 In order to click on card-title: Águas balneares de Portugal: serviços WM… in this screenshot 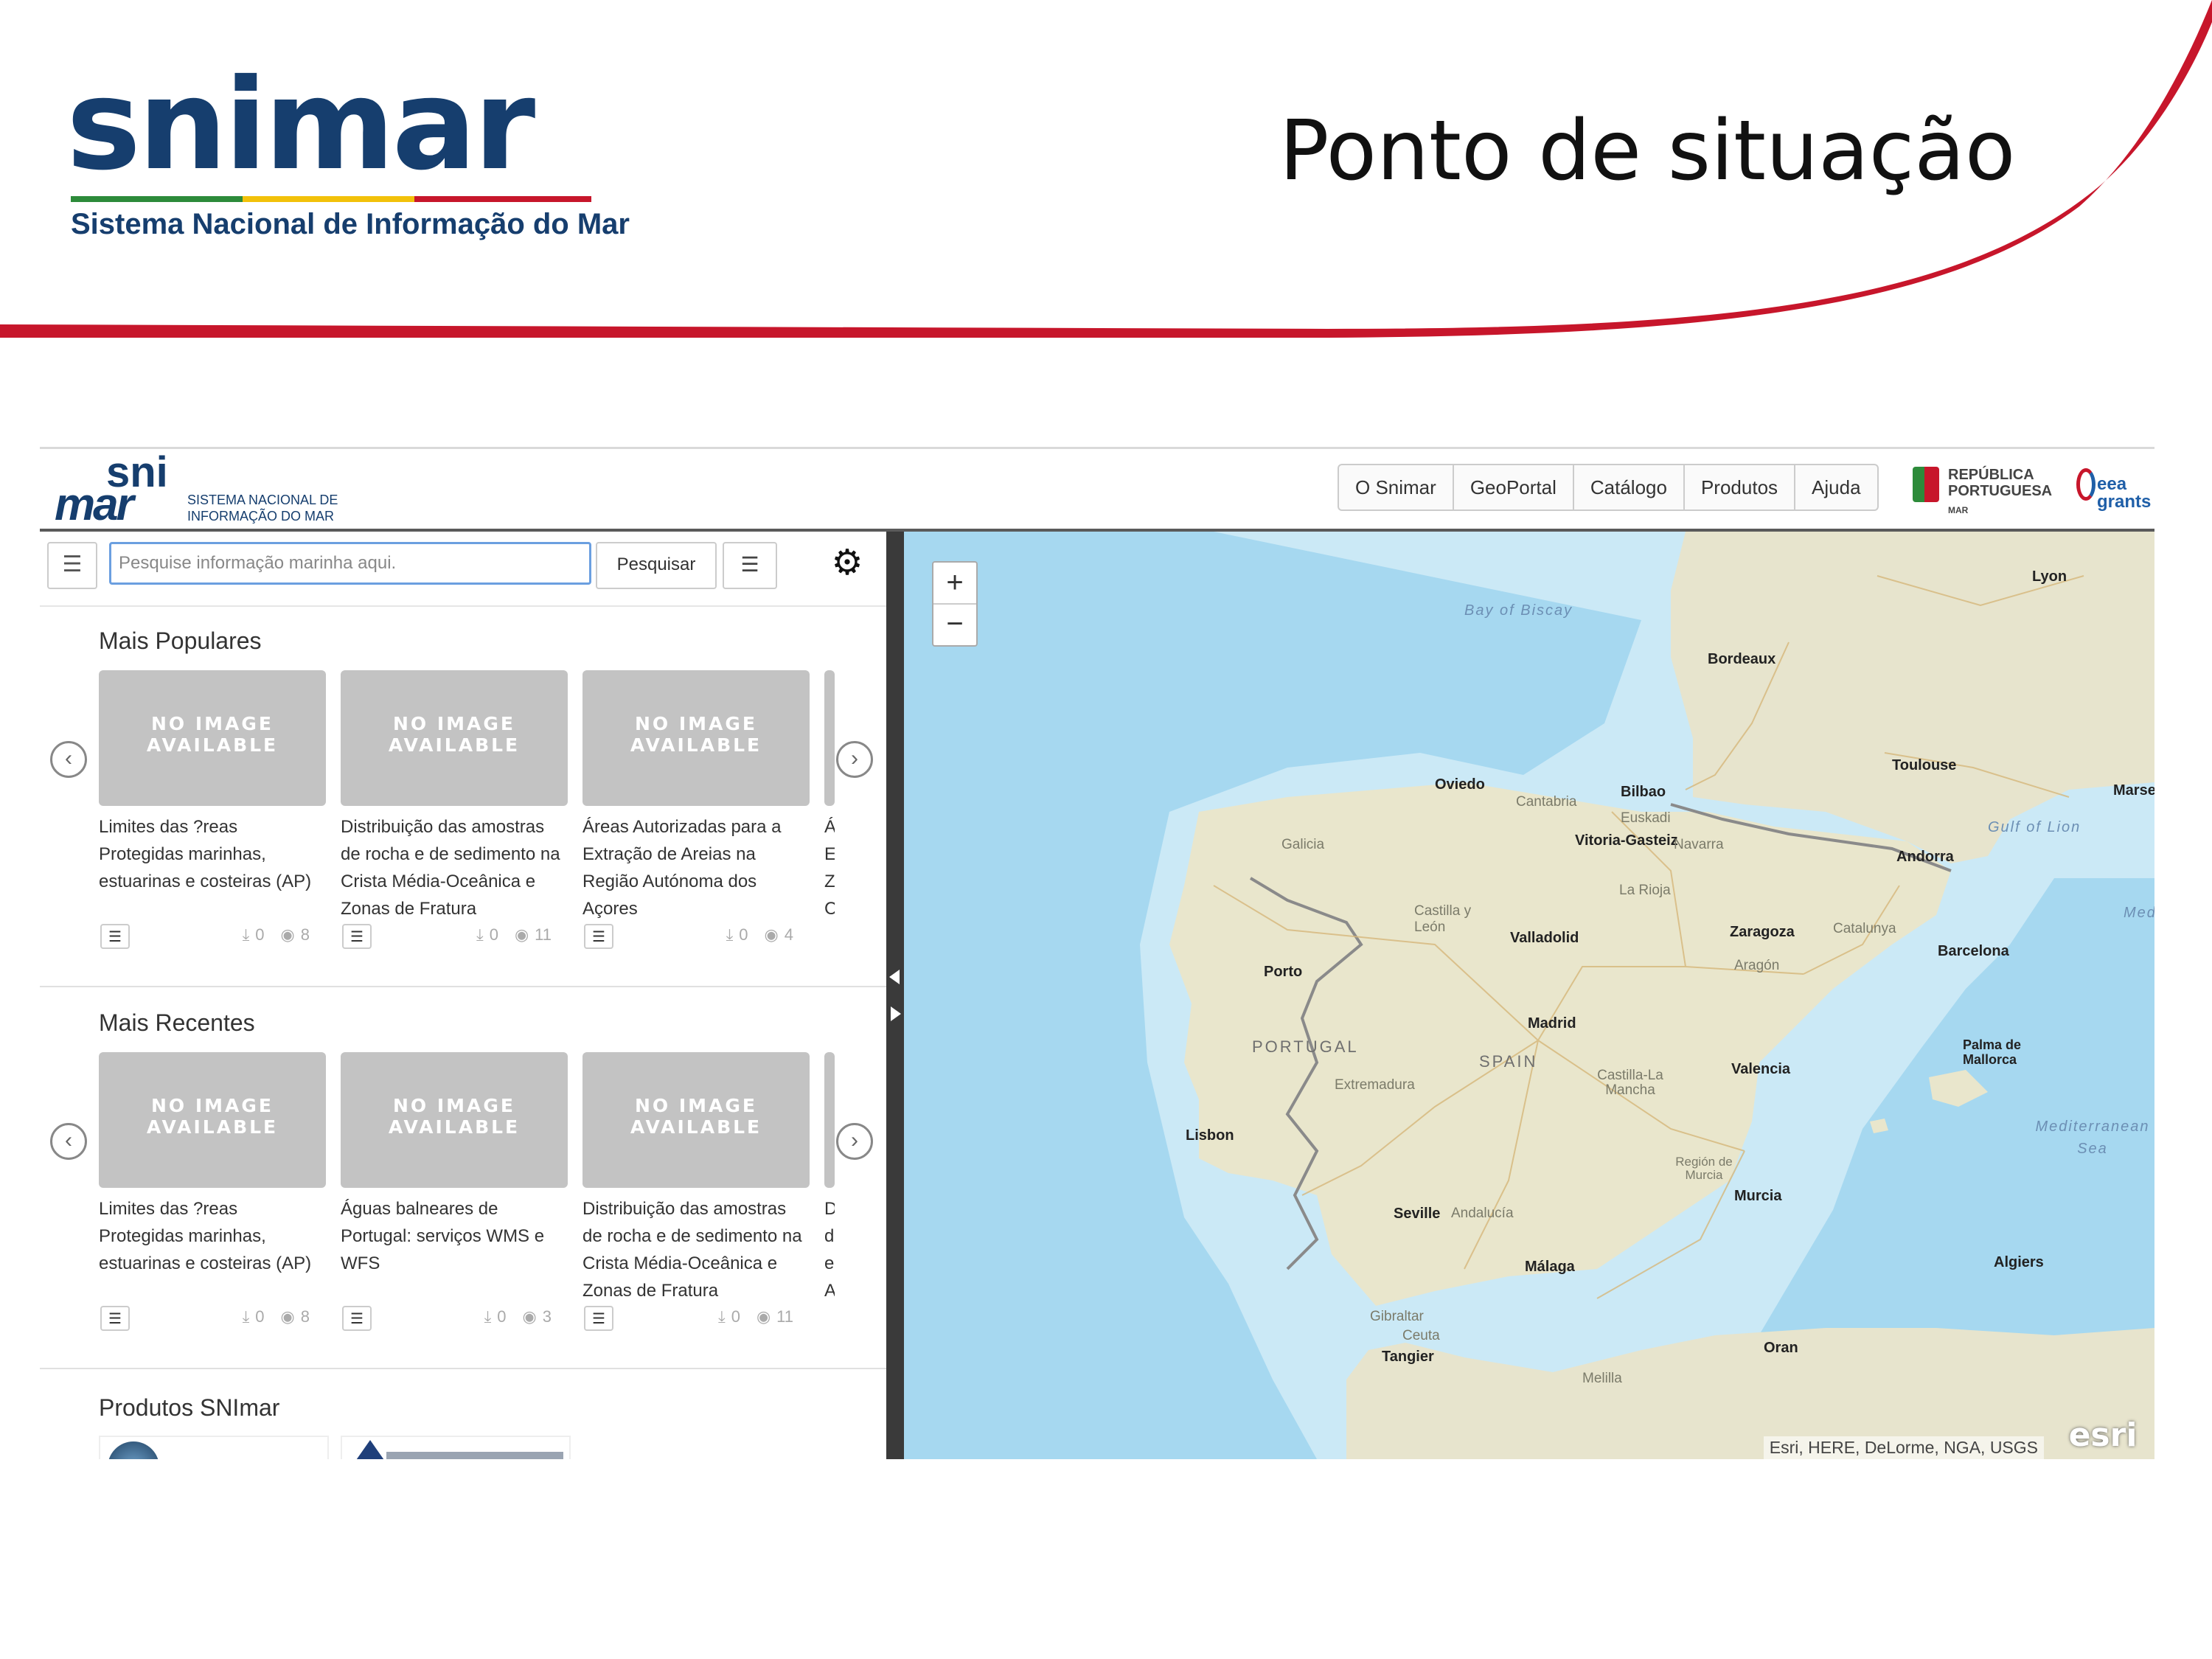, I will do `click(454, 1236)`.